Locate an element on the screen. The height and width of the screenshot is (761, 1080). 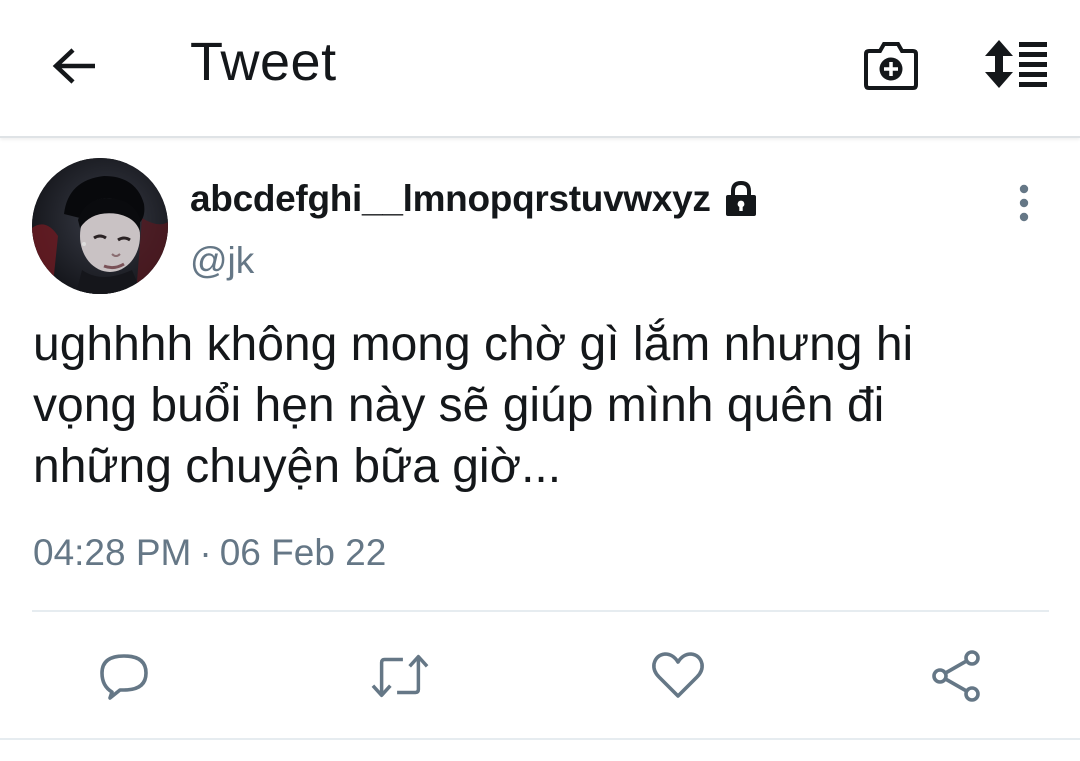
heart-icon is located at coordinates (678, 675).